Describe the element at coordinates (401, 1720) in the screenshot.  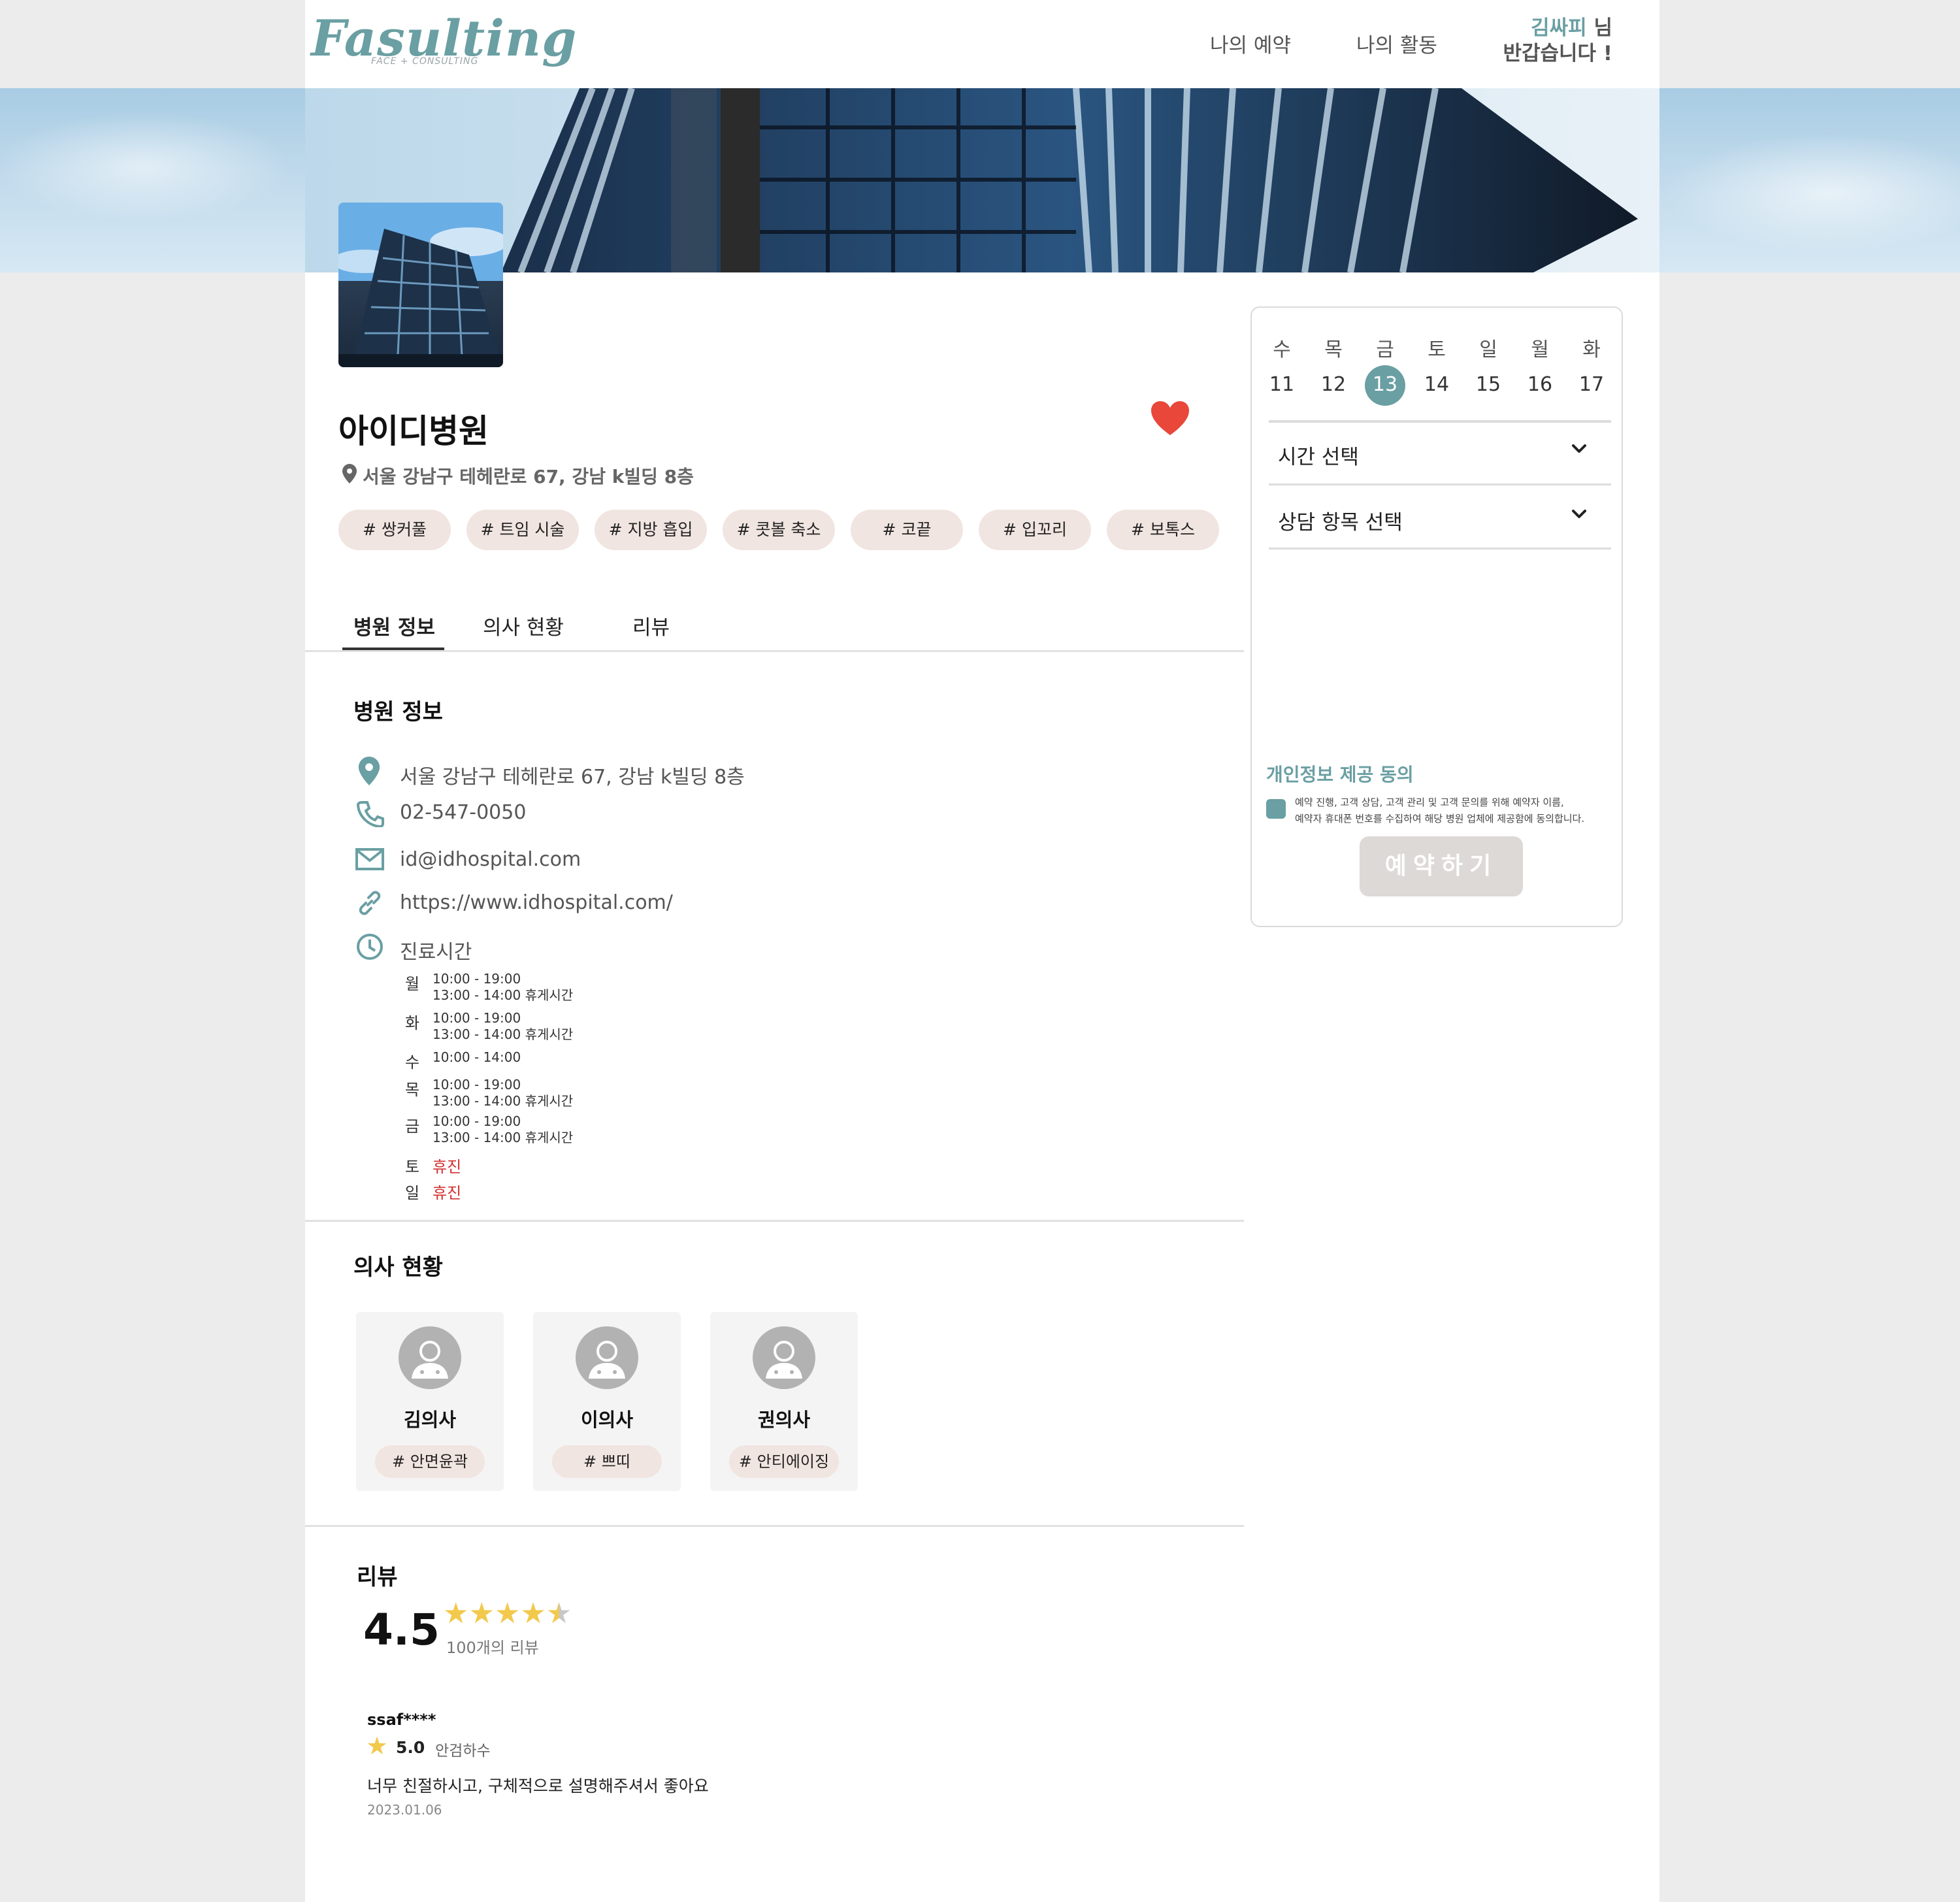
I see `reviewer-name: ssaf****` at that location.